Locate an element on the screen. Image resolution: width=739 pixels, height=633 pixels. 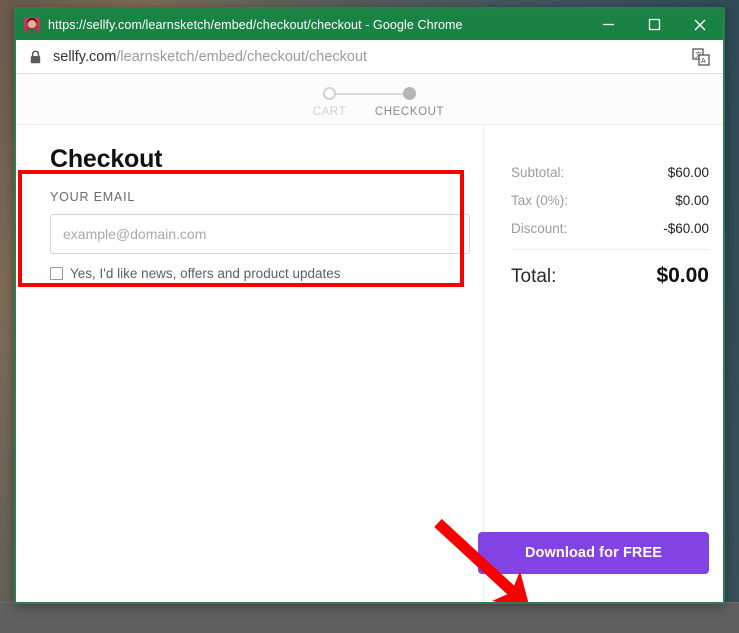
summary-label: Discount: is located at coordinates (539, 228).